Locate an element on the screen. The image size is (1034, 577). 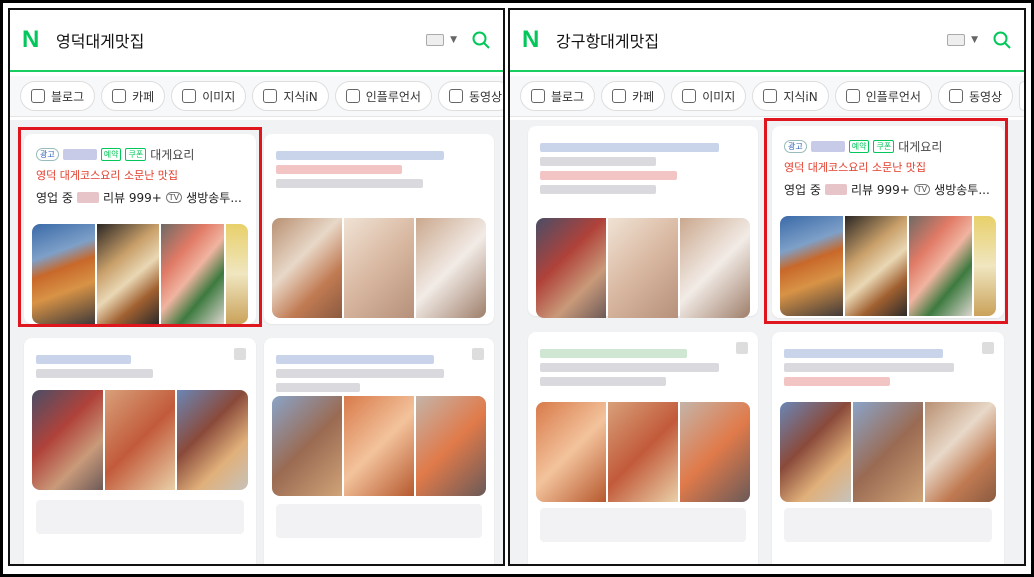
search-query: 영덕대게맛집 is located at coordinates (100, 40).